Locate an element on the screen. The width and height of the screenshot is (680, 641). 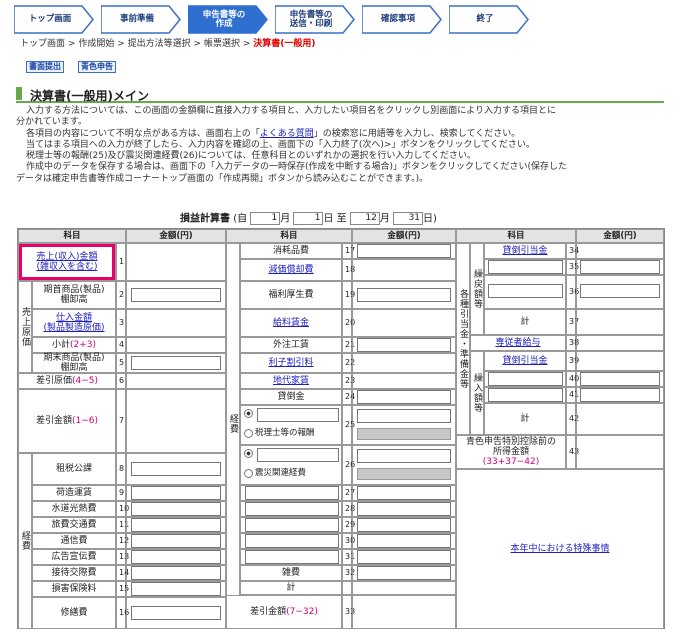
row-label-communication: 通信費 is located at coordinates (74, 541).